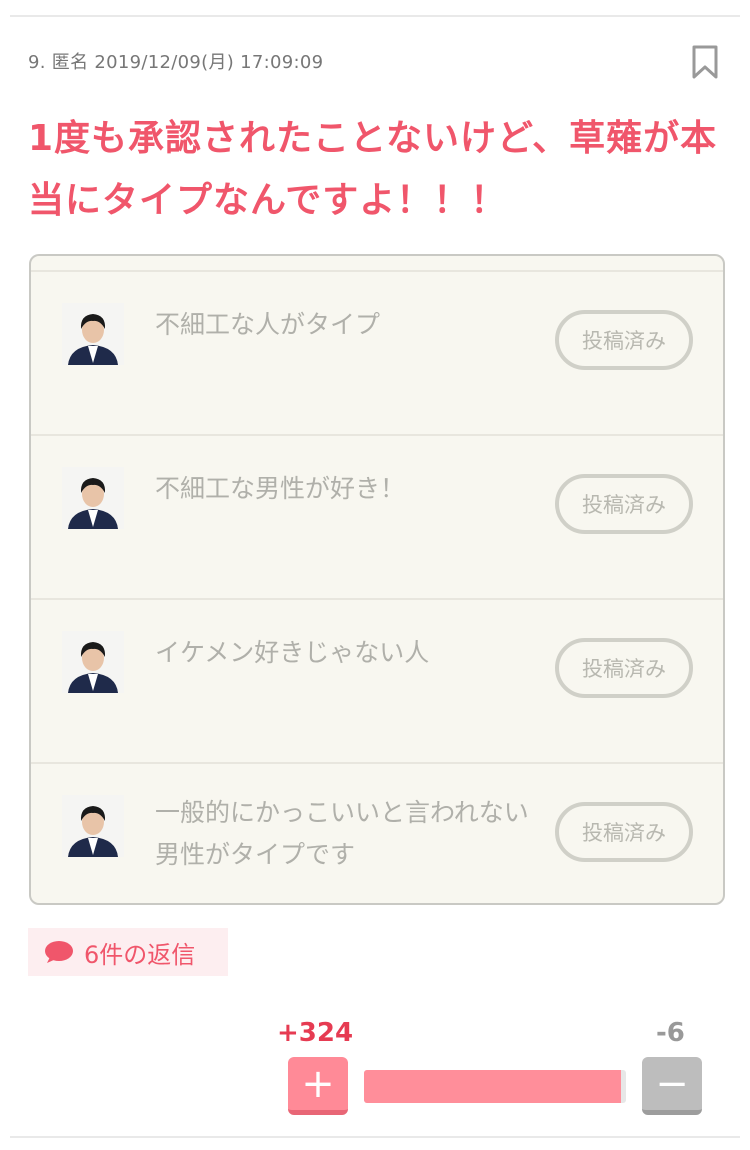 The width and height of the screenshot is (750, 1150). Describe the element at coordinates (377, 352) in the screenshot. I see `topic-item: 不細工な人がタイプ 投稿済み` at that location.